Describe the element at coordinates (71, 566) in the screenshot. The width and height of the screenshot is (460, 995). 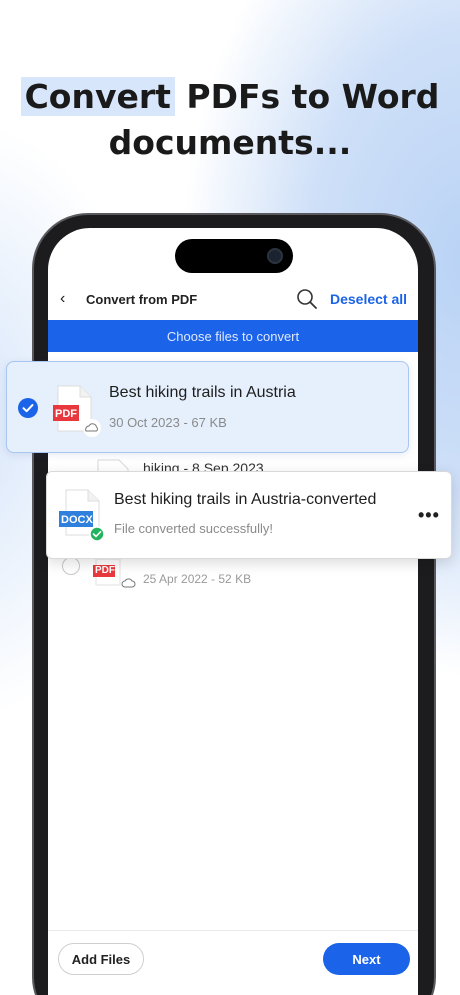
I see `select-radio` at that location.